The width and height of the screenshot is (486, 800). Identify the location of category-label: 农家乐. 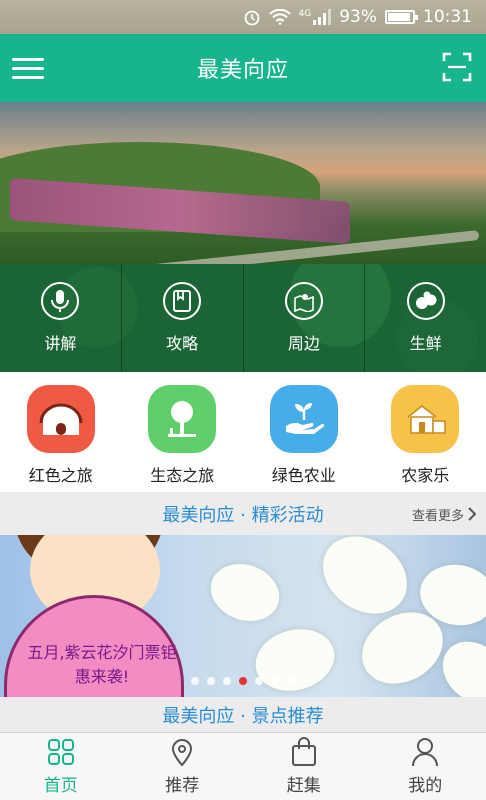
(425, 475).